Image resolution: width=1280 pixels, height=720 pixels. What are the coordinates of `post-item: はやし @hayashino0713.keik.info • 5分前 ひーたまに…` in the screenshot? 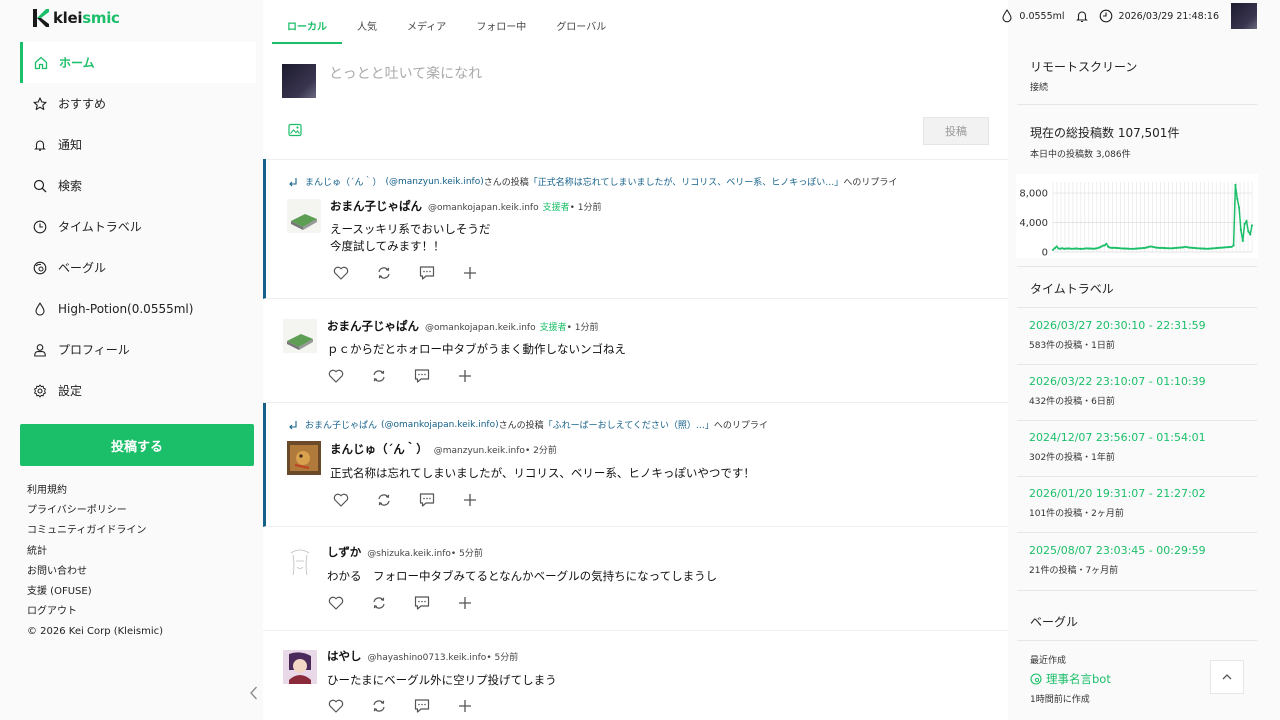 It's located at (635, 675).